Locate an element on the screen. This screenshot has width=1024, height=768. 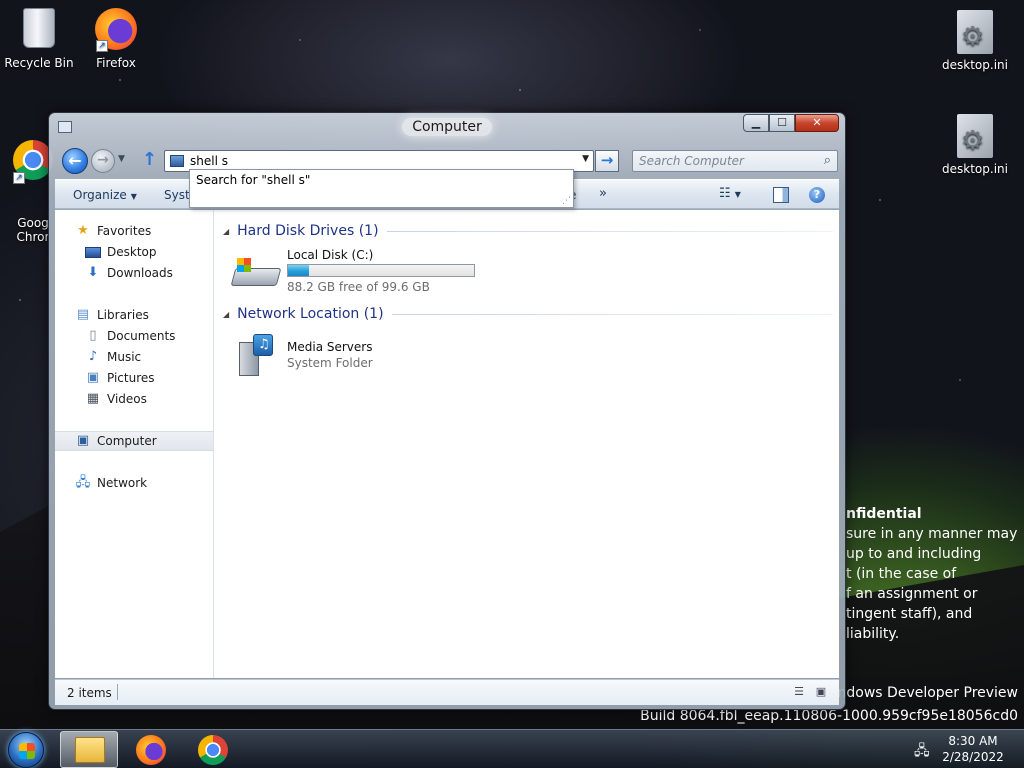
shortcut-arrow-icon: ↗ is located at coordinates (102, 46).